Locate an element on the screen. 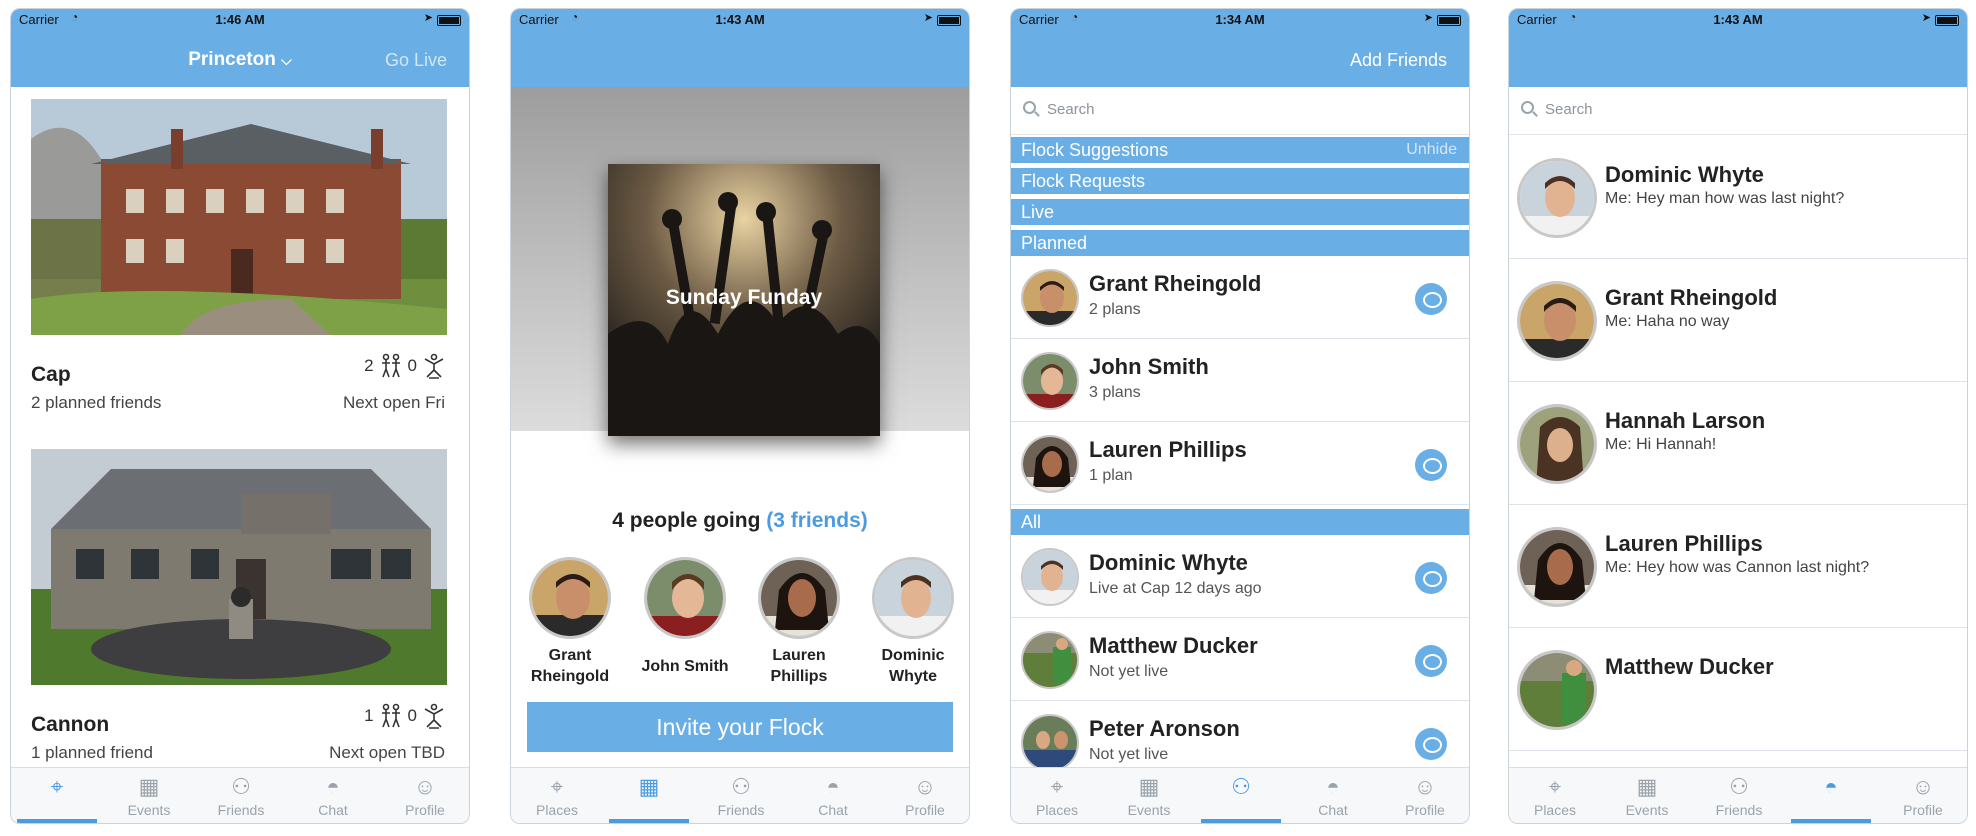 The image size is (1976, 836). go-live-button: Go Live is located at coordinates (416, 60).